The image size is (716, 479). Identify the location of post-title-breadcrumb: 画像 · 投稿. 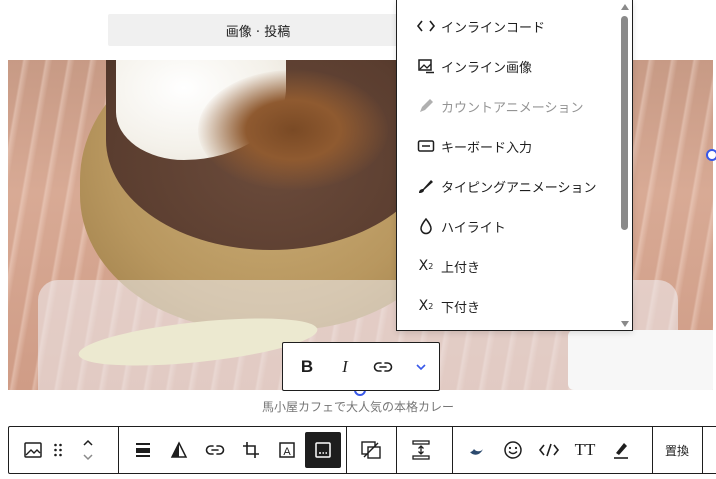
(258, 30).